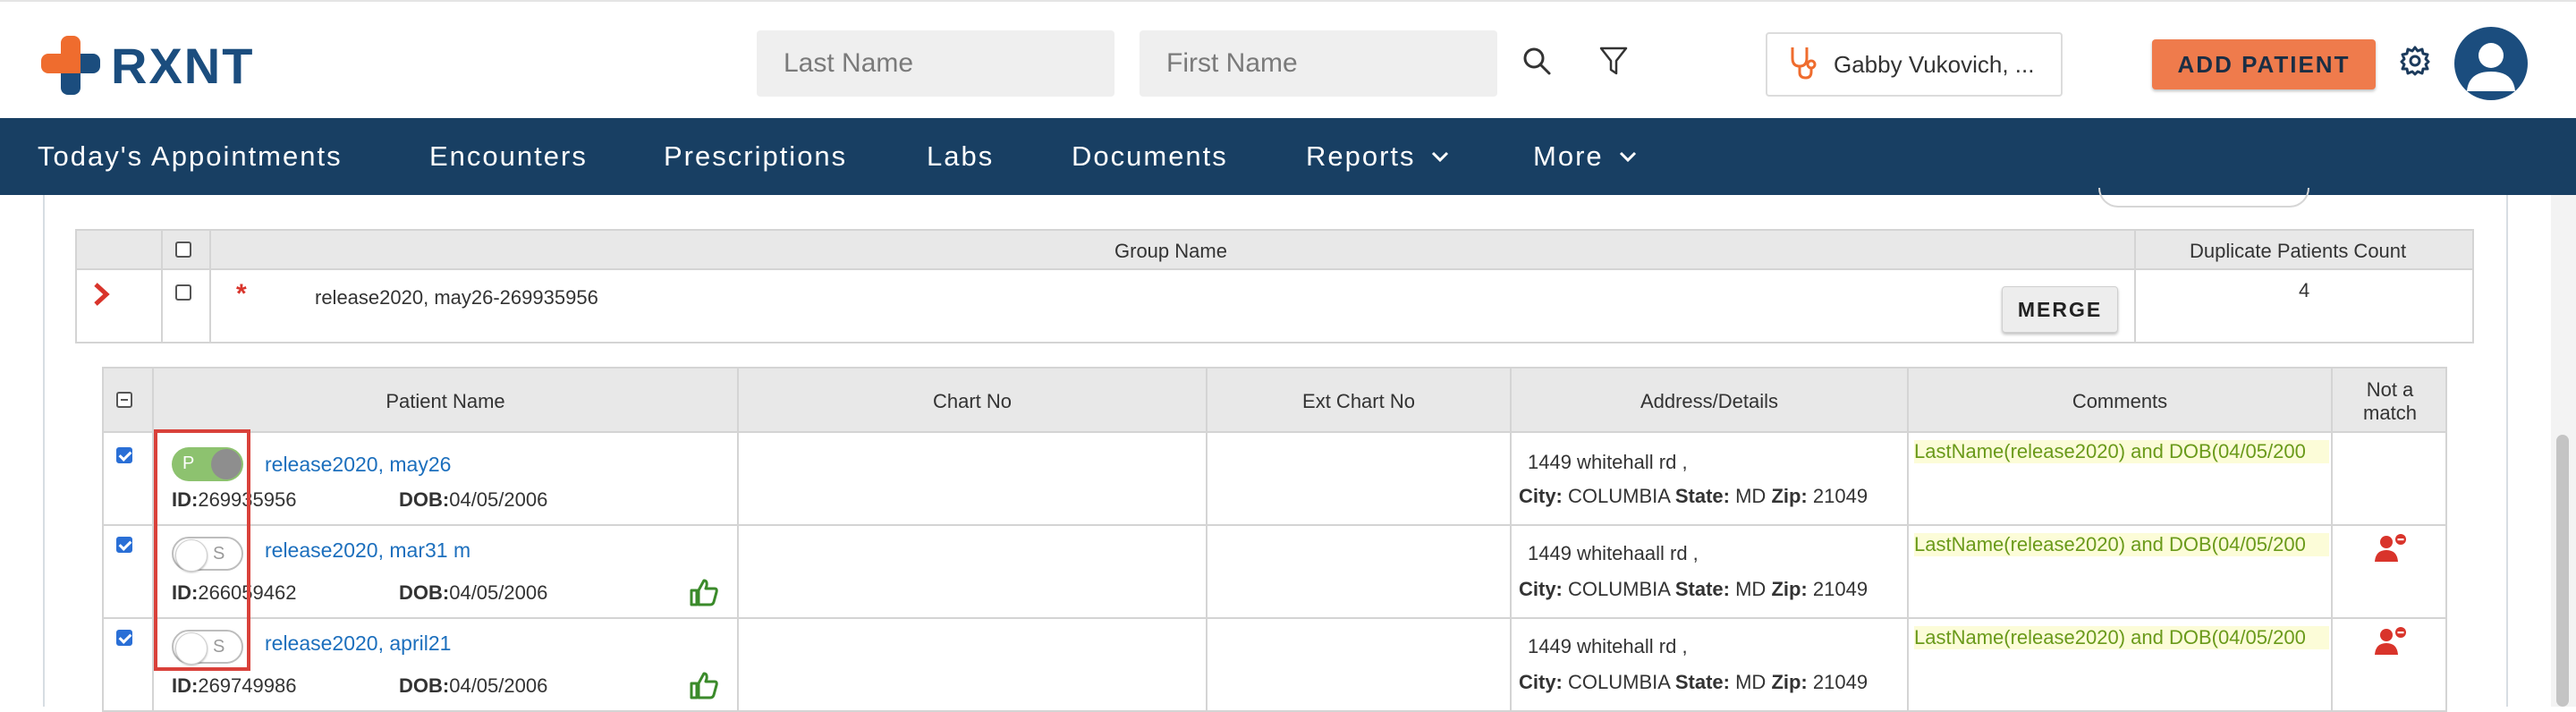 This screenshot has height=712, width=2576. What do you see at coordinates (2562, 571) in the screenshot?
I see `scrollbar-thumb` at bounding box center [2562, 571].